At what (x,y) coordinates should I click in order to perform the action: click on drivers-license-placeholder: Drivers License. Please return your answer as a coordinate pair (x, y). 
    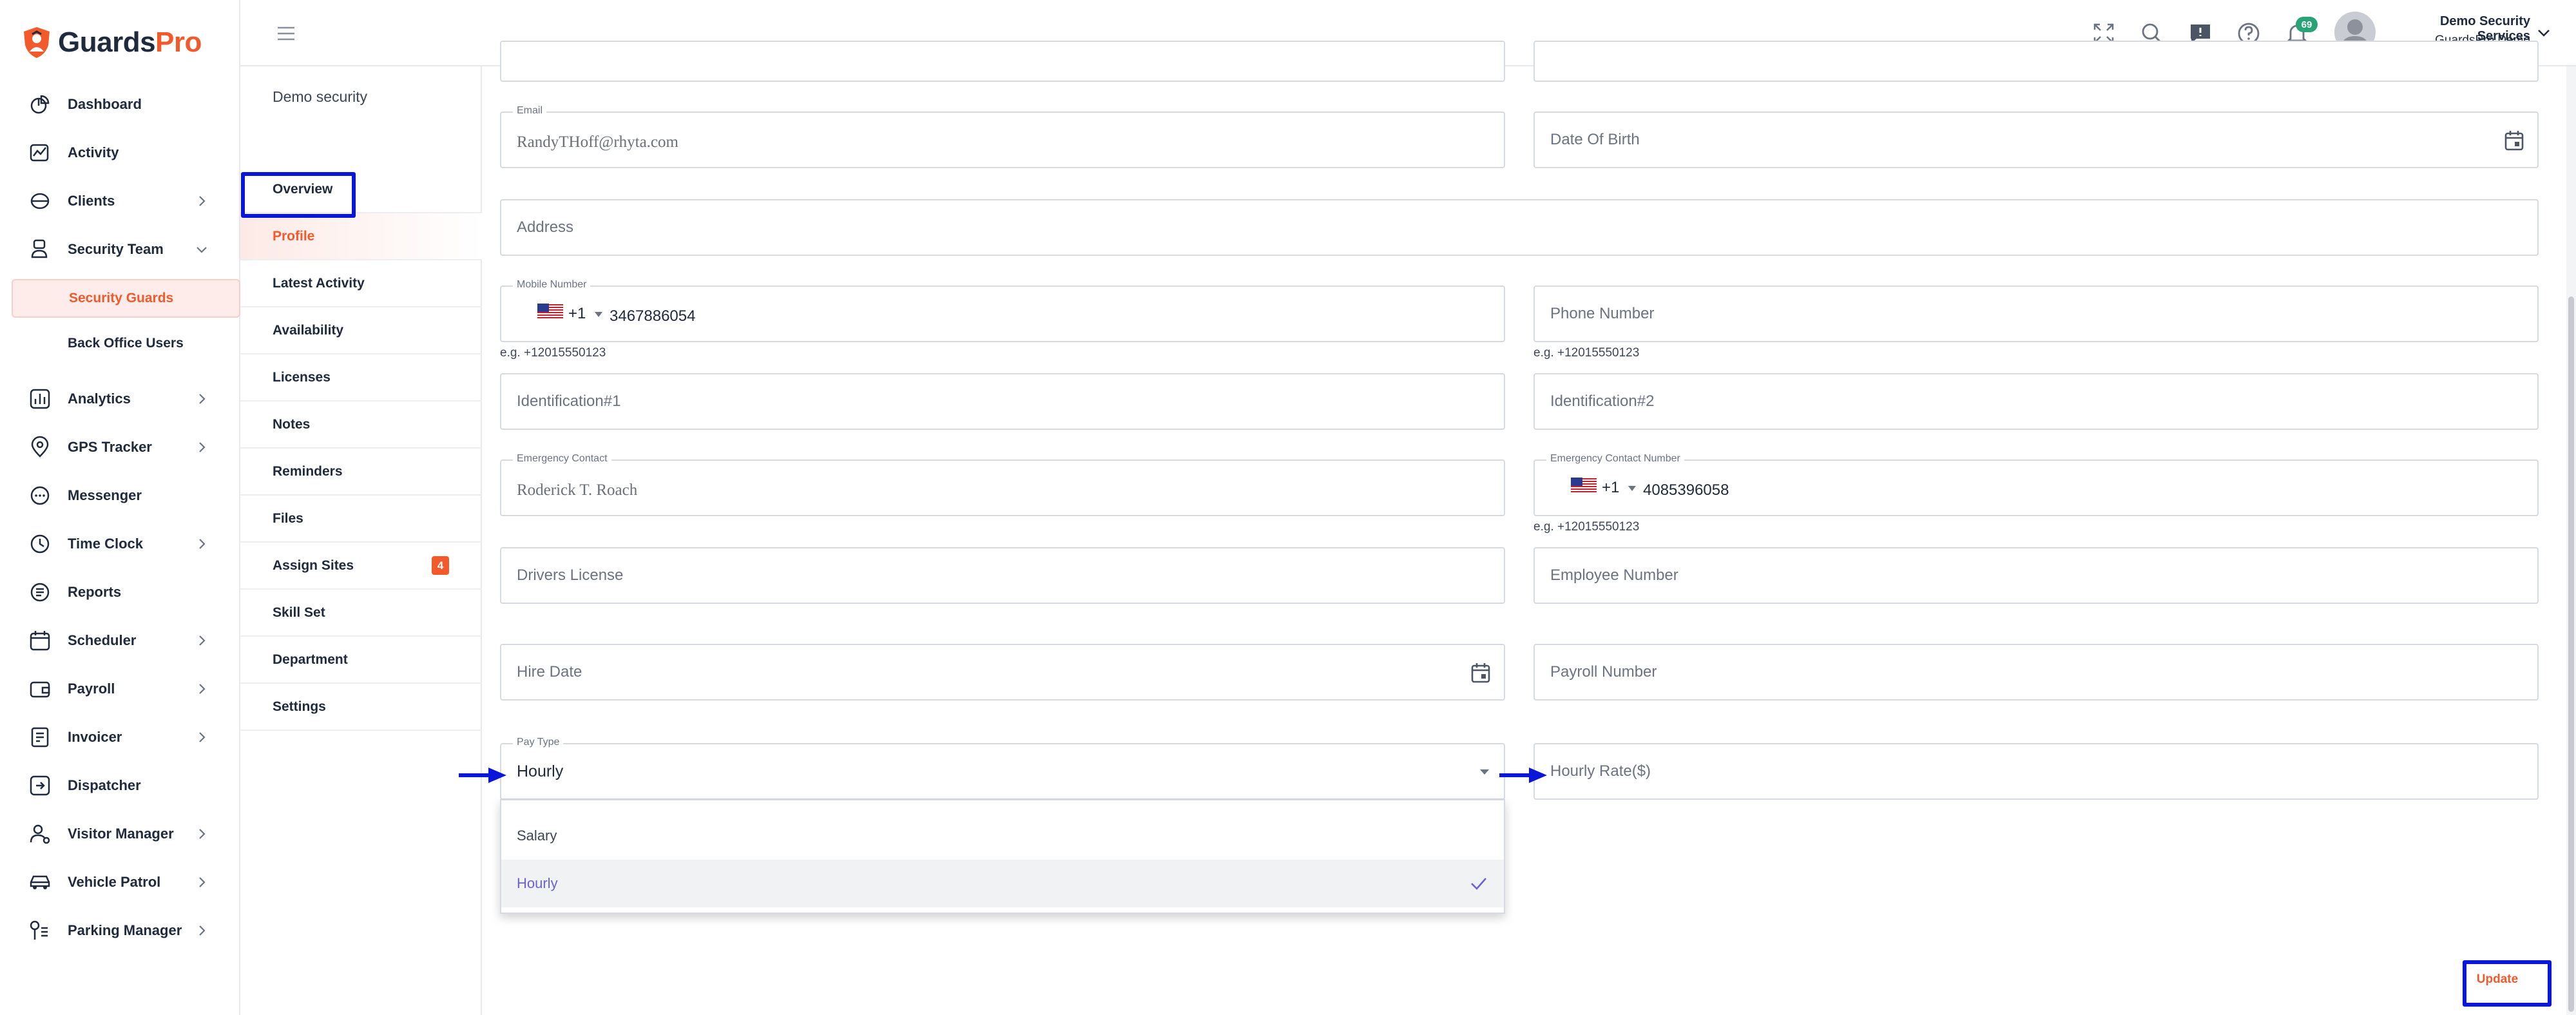
    Looking at the image, I should click on (570, 575).